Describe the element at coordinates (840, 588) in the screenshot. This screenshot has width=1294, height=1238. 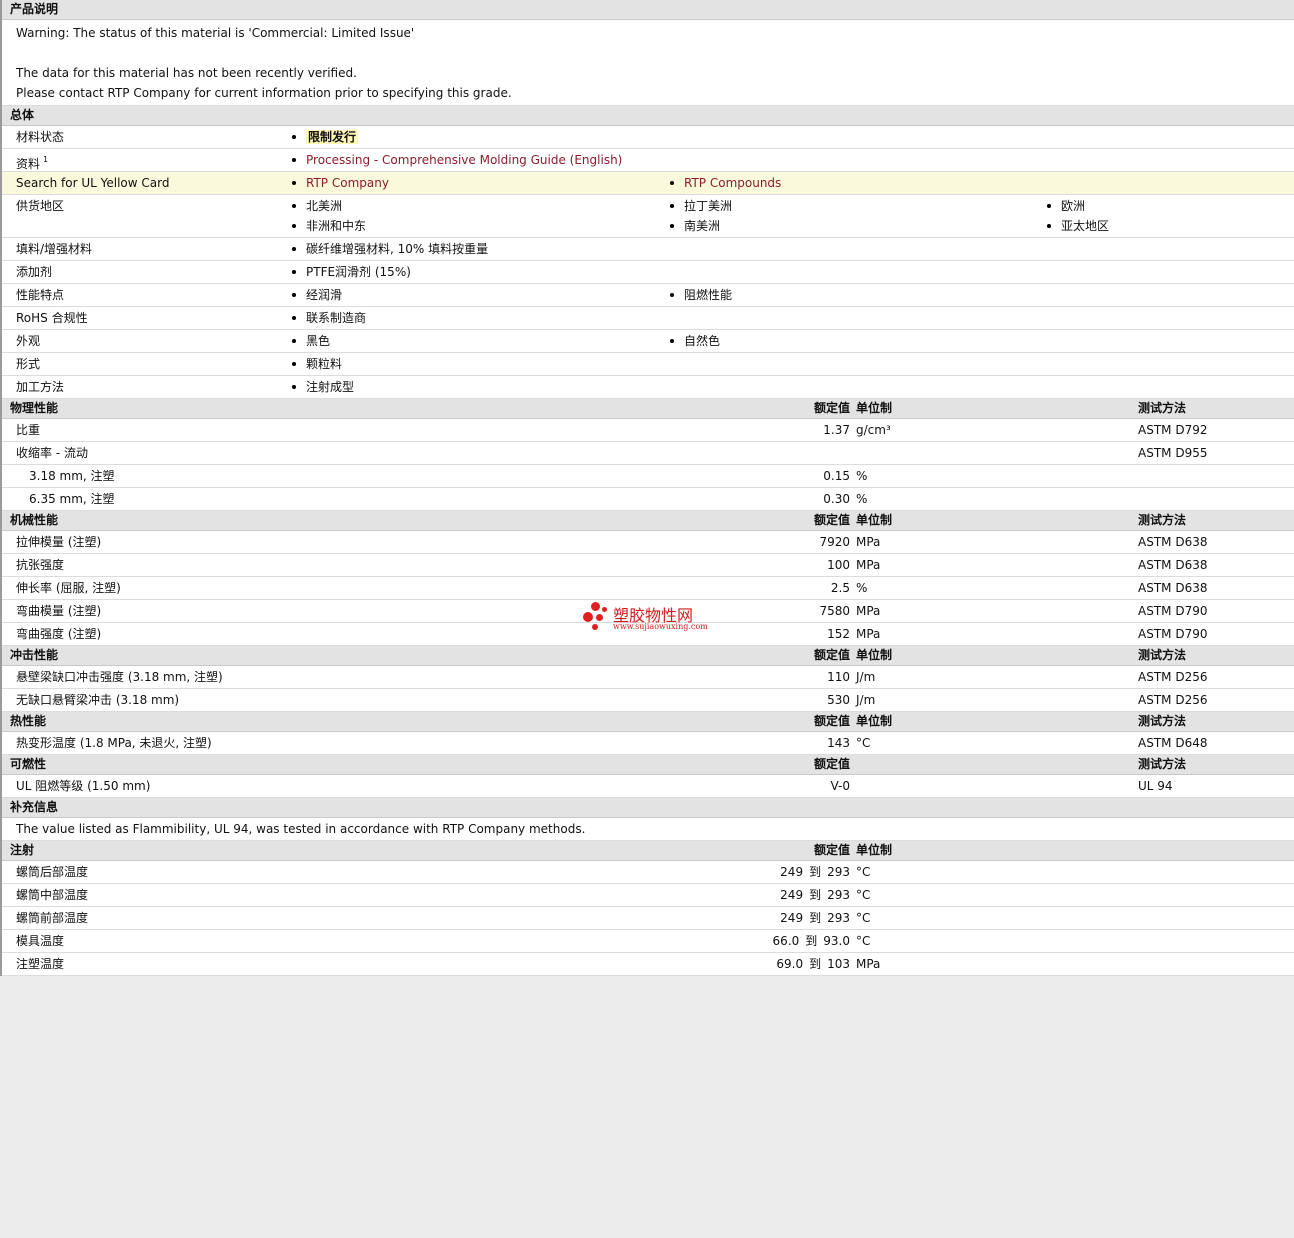
I see `property-value: 2.5` at that location.